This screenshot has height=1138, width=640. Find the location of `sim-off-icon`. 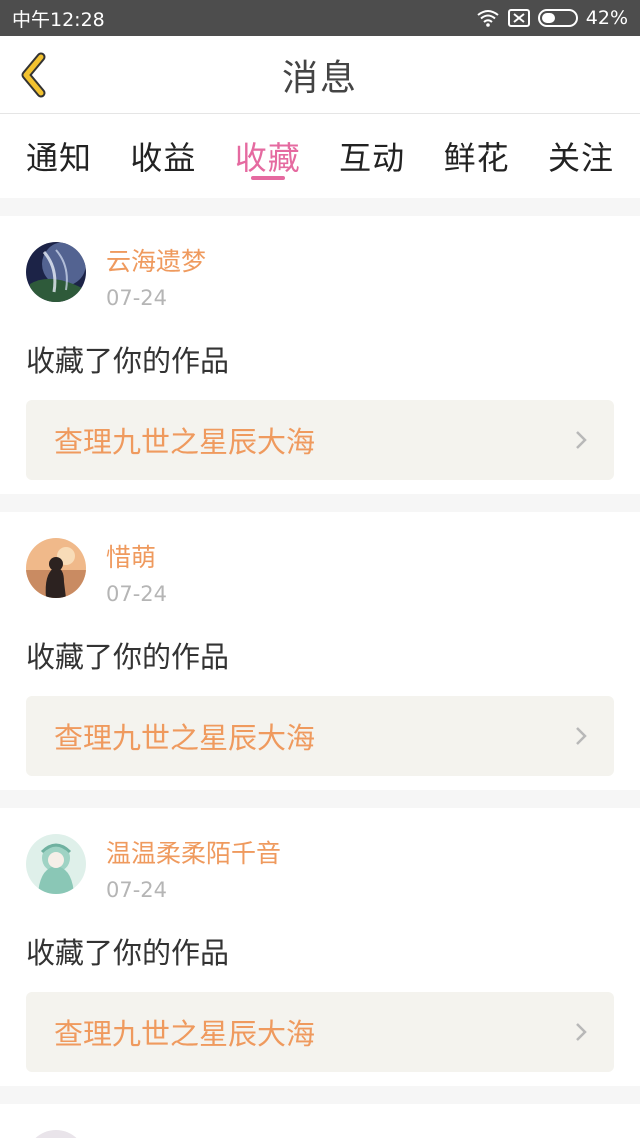

sim-off-icon is located at coordinates (518, 18).